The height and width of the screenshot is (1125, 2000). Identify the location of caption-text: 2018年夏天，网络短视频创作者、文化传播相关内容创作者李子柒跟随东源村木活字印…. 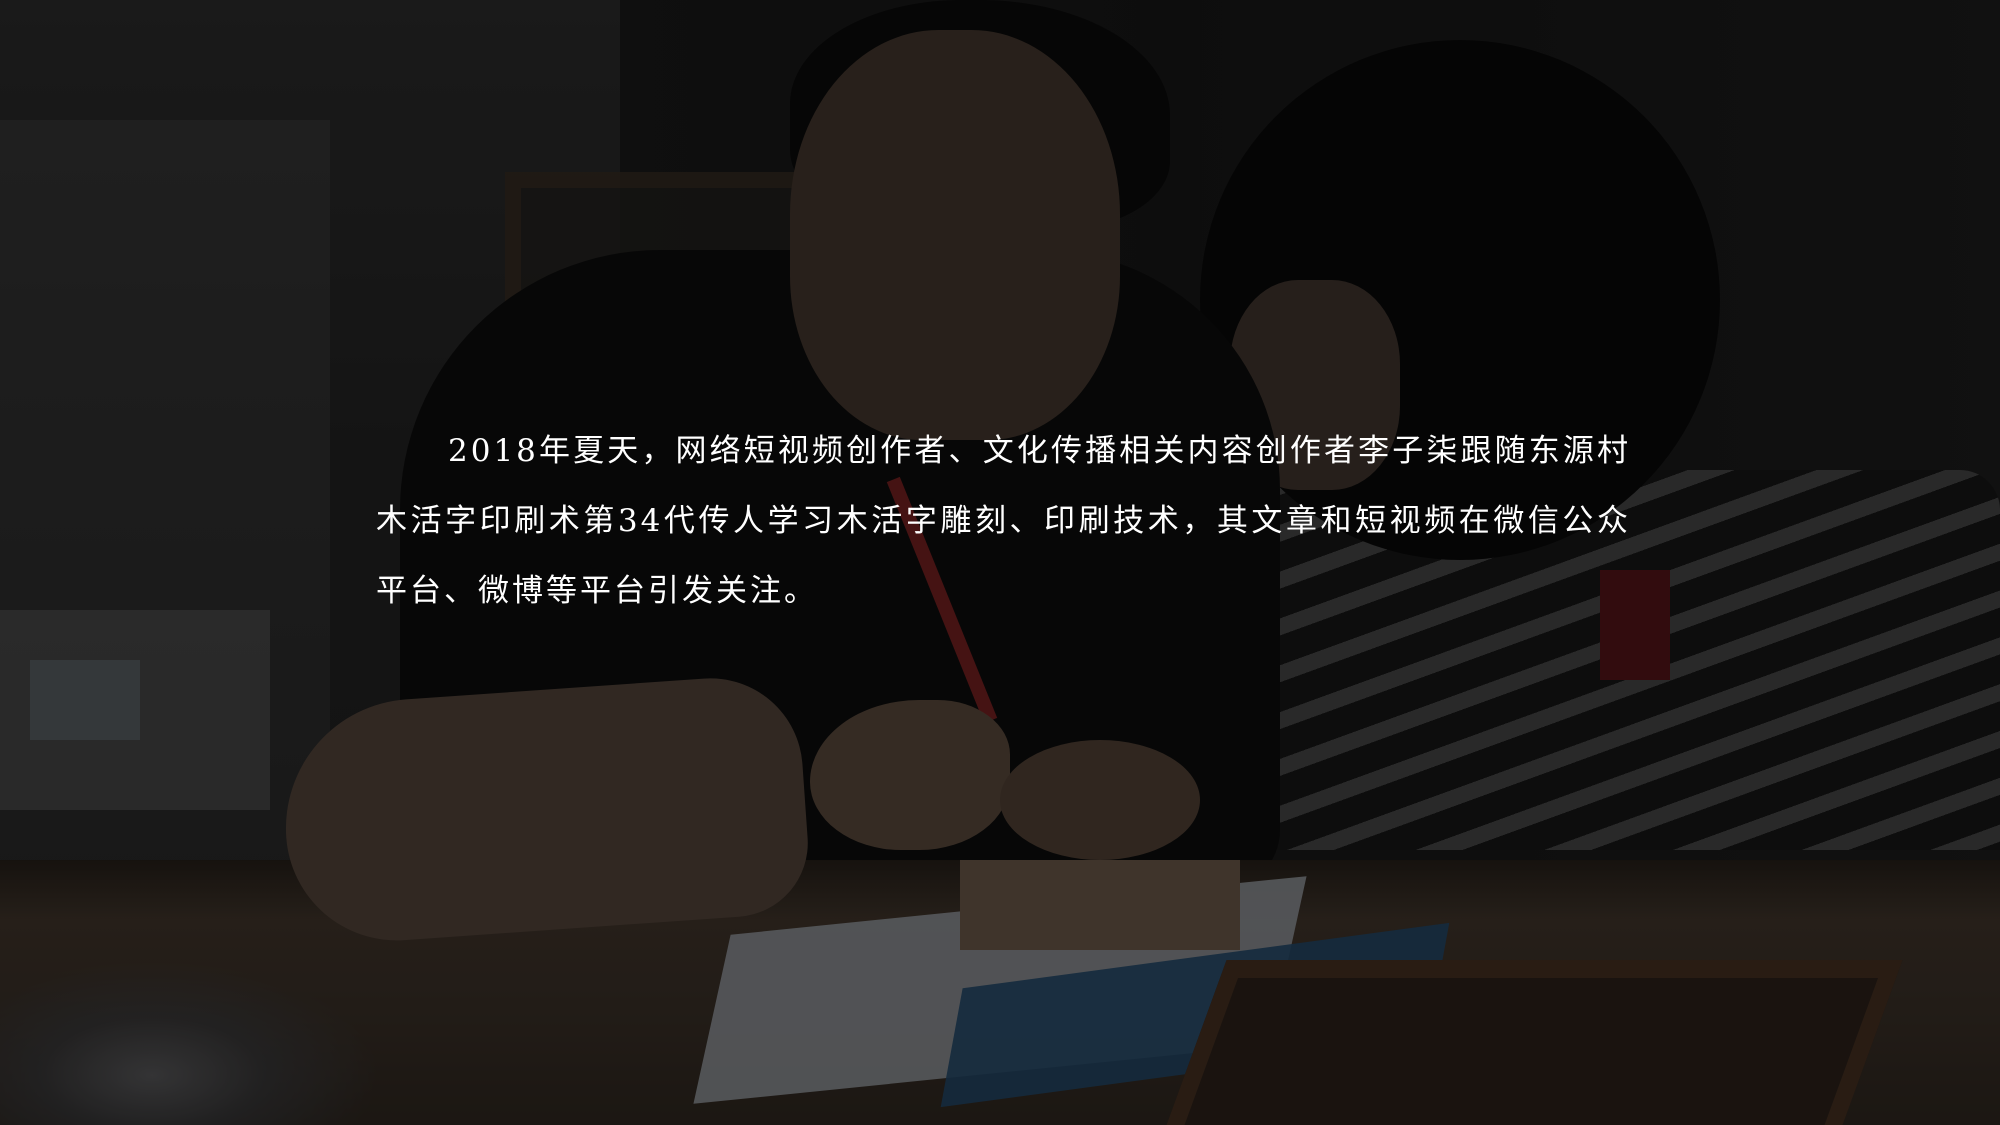
(1003, 521).